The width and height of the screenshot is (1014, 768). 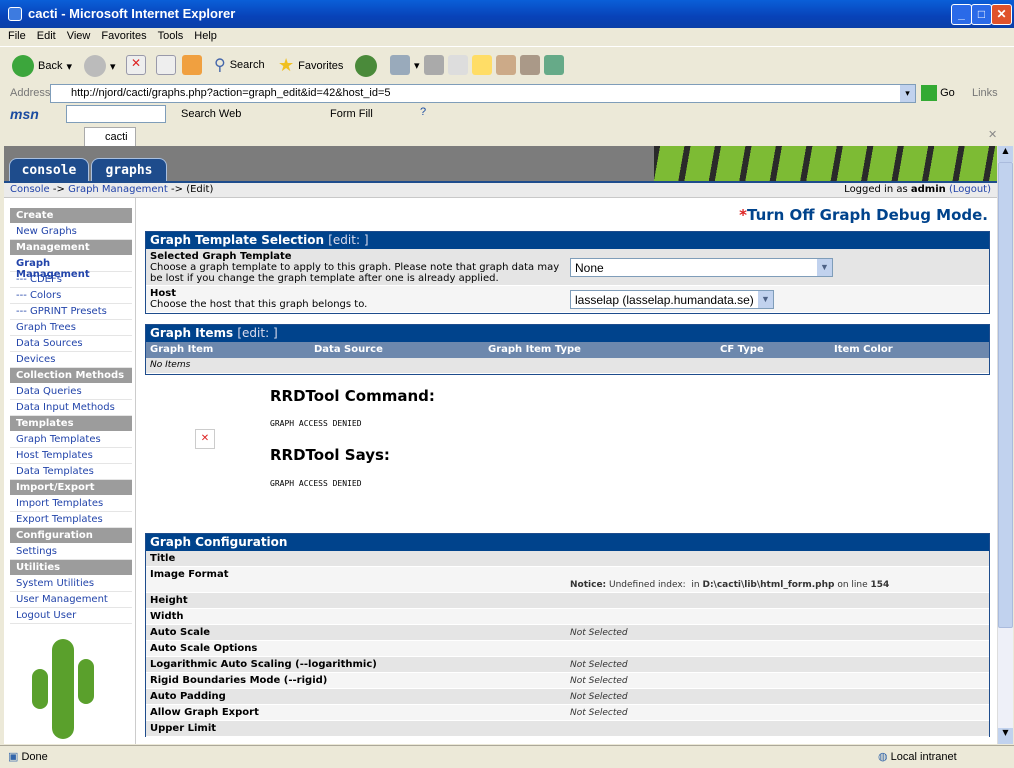 What do you see at coordinates (71, 232) in the screenshot?
I see `sidebar-item: New Graphs` at bounding box center [71, 232].